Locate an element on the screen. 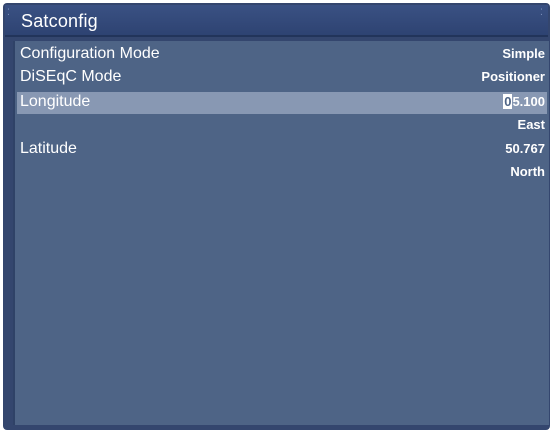 The width and height of the screenshot is (552, 432). setting-row-configuration-mode: Configuration Mode Simple is located at coordinates (282, 55).